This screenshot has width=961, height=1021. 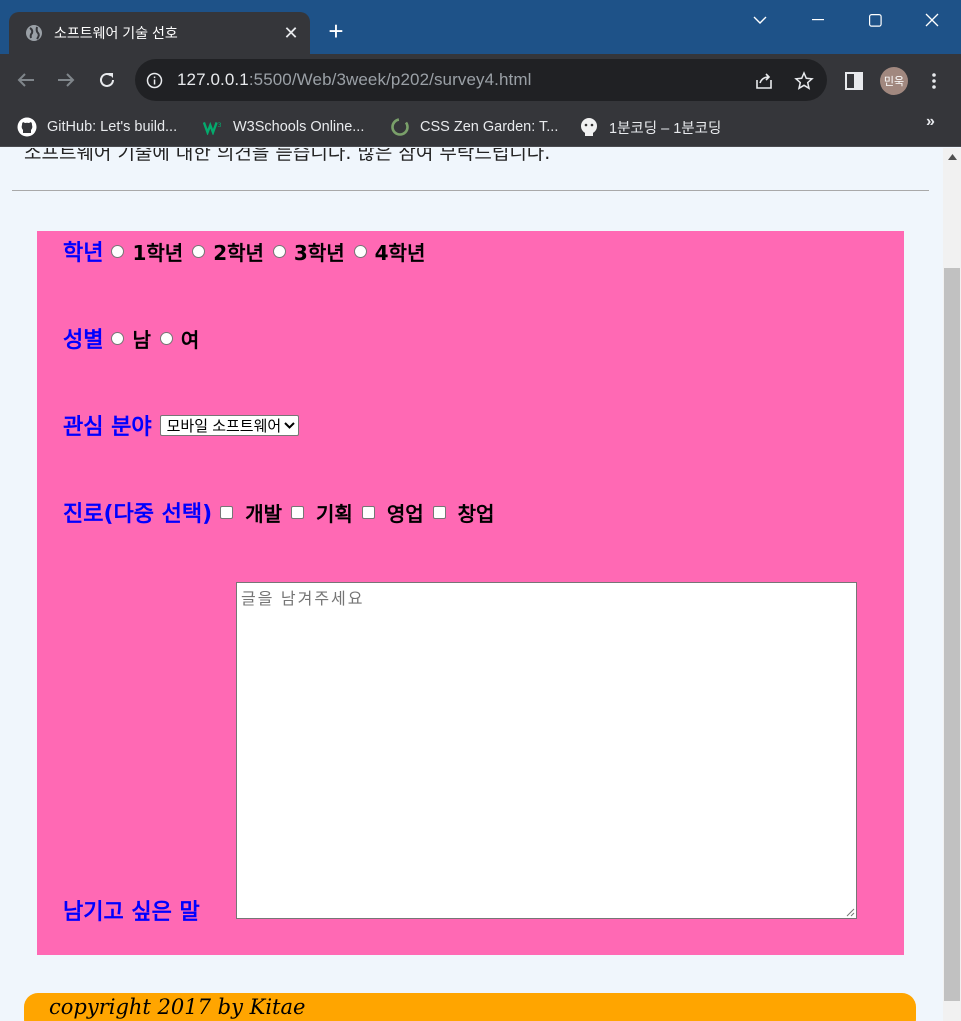 What do you see at coordinates (400, 252) in the screenshot?
I see `grade-option-label: 4학년` at bounding box center [400, 252].